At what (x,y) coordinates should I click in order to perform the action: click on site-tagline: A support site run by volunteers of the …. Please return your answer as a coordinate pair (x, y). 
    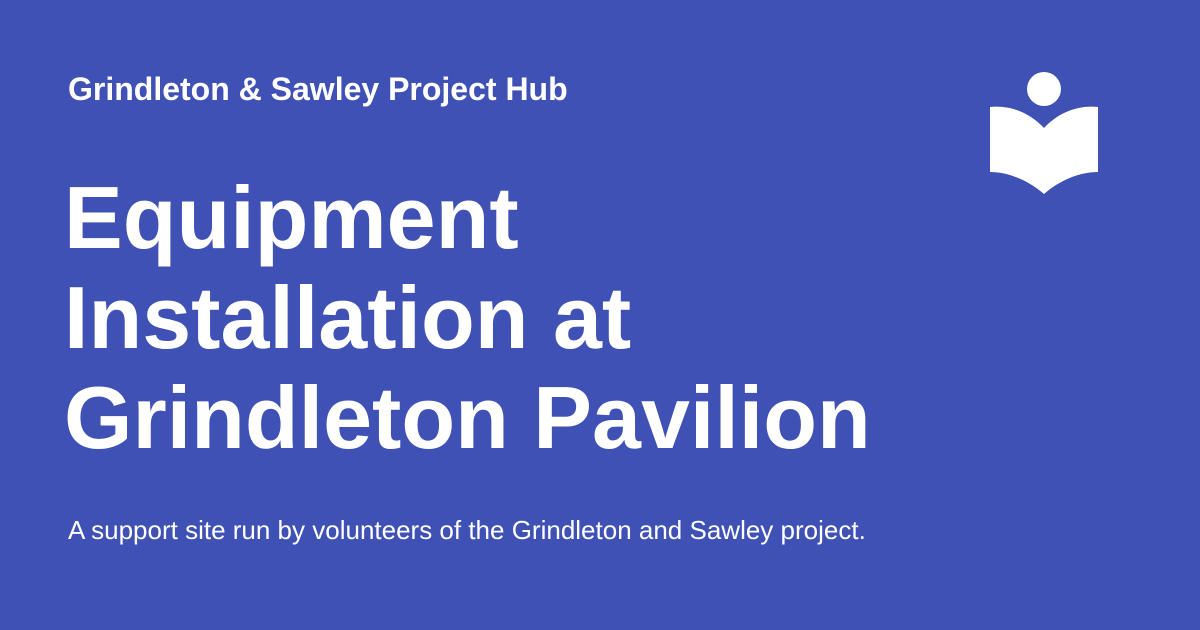
    Looking at the image, I should click on (467, 530).